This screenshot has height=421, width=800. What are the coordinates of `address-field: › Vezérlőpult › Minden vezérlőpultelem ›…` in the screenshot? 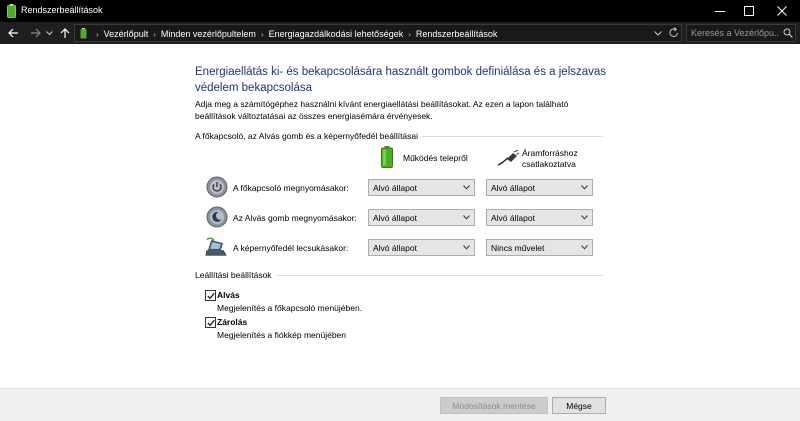 It's located at (378, 33).